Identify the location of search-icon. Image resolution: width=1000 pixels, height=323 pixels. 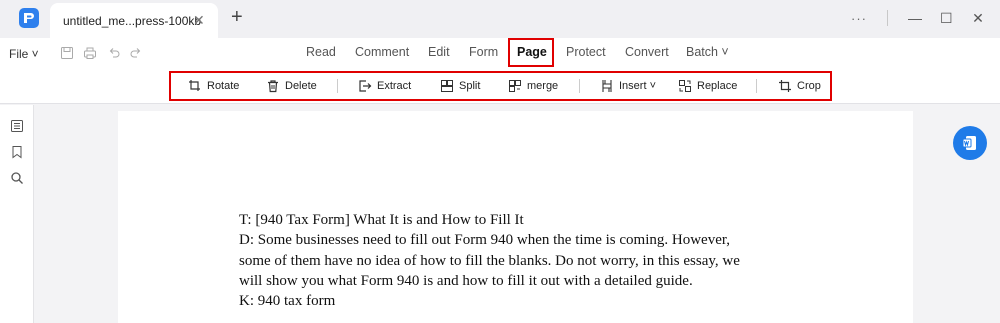
(17, 178).